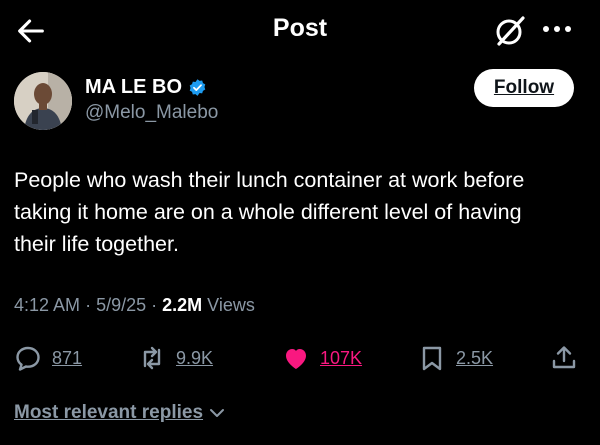 Image resolution: width=600 pixels, height=445 pixels. What do you see at coordinates (151, 113) in the screenshot?
I see `author-handle: @Melo_Malebo` at bounding box center [151, 113].